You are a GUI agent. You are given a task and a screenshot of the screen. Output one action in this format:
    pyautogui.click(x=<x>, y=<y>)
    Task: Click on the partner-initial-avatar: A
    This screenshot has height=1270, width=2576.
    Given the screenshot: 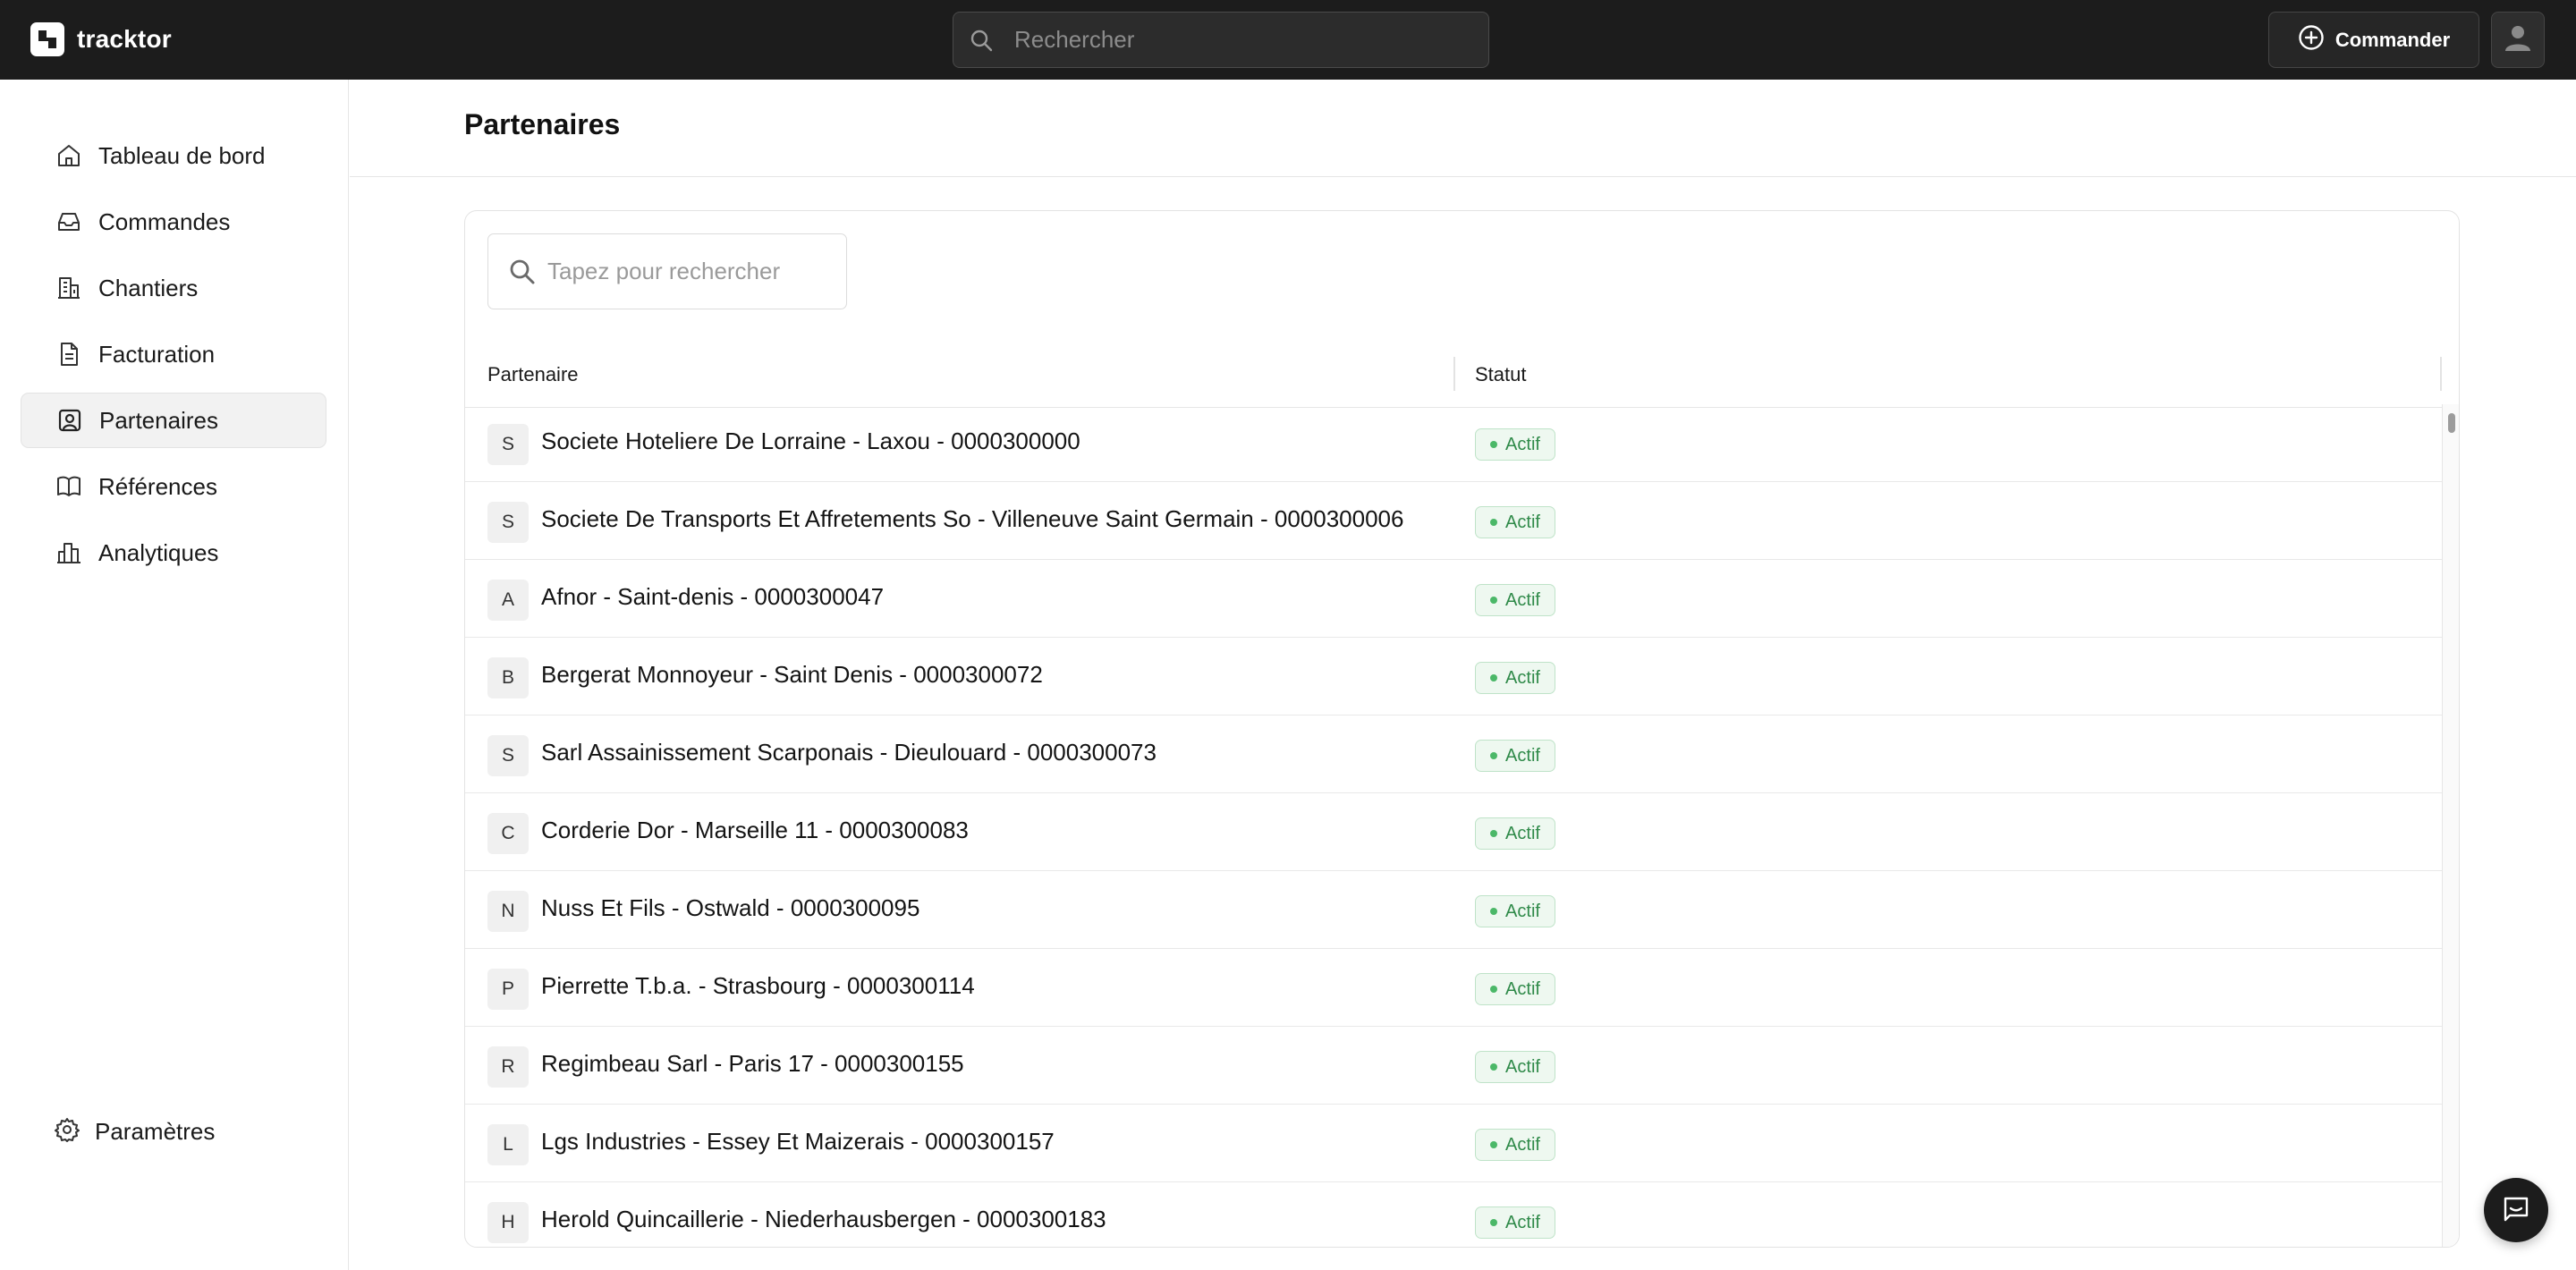 What is the action you would take?
    pyautogui.click(x=508, y=600)
    